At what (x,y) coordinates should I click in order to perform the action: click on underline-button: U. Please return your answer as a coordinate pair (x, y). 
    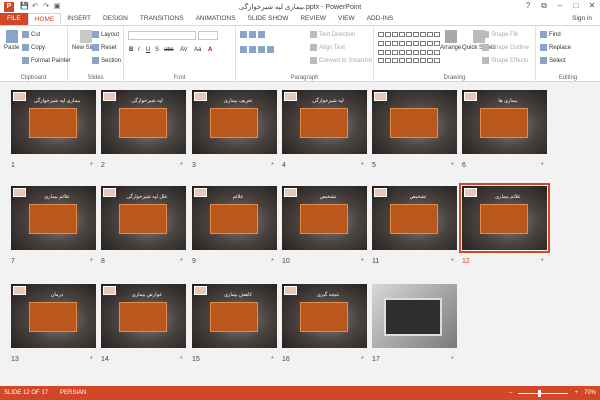
    Looking at the image, I should click on (148, 50).